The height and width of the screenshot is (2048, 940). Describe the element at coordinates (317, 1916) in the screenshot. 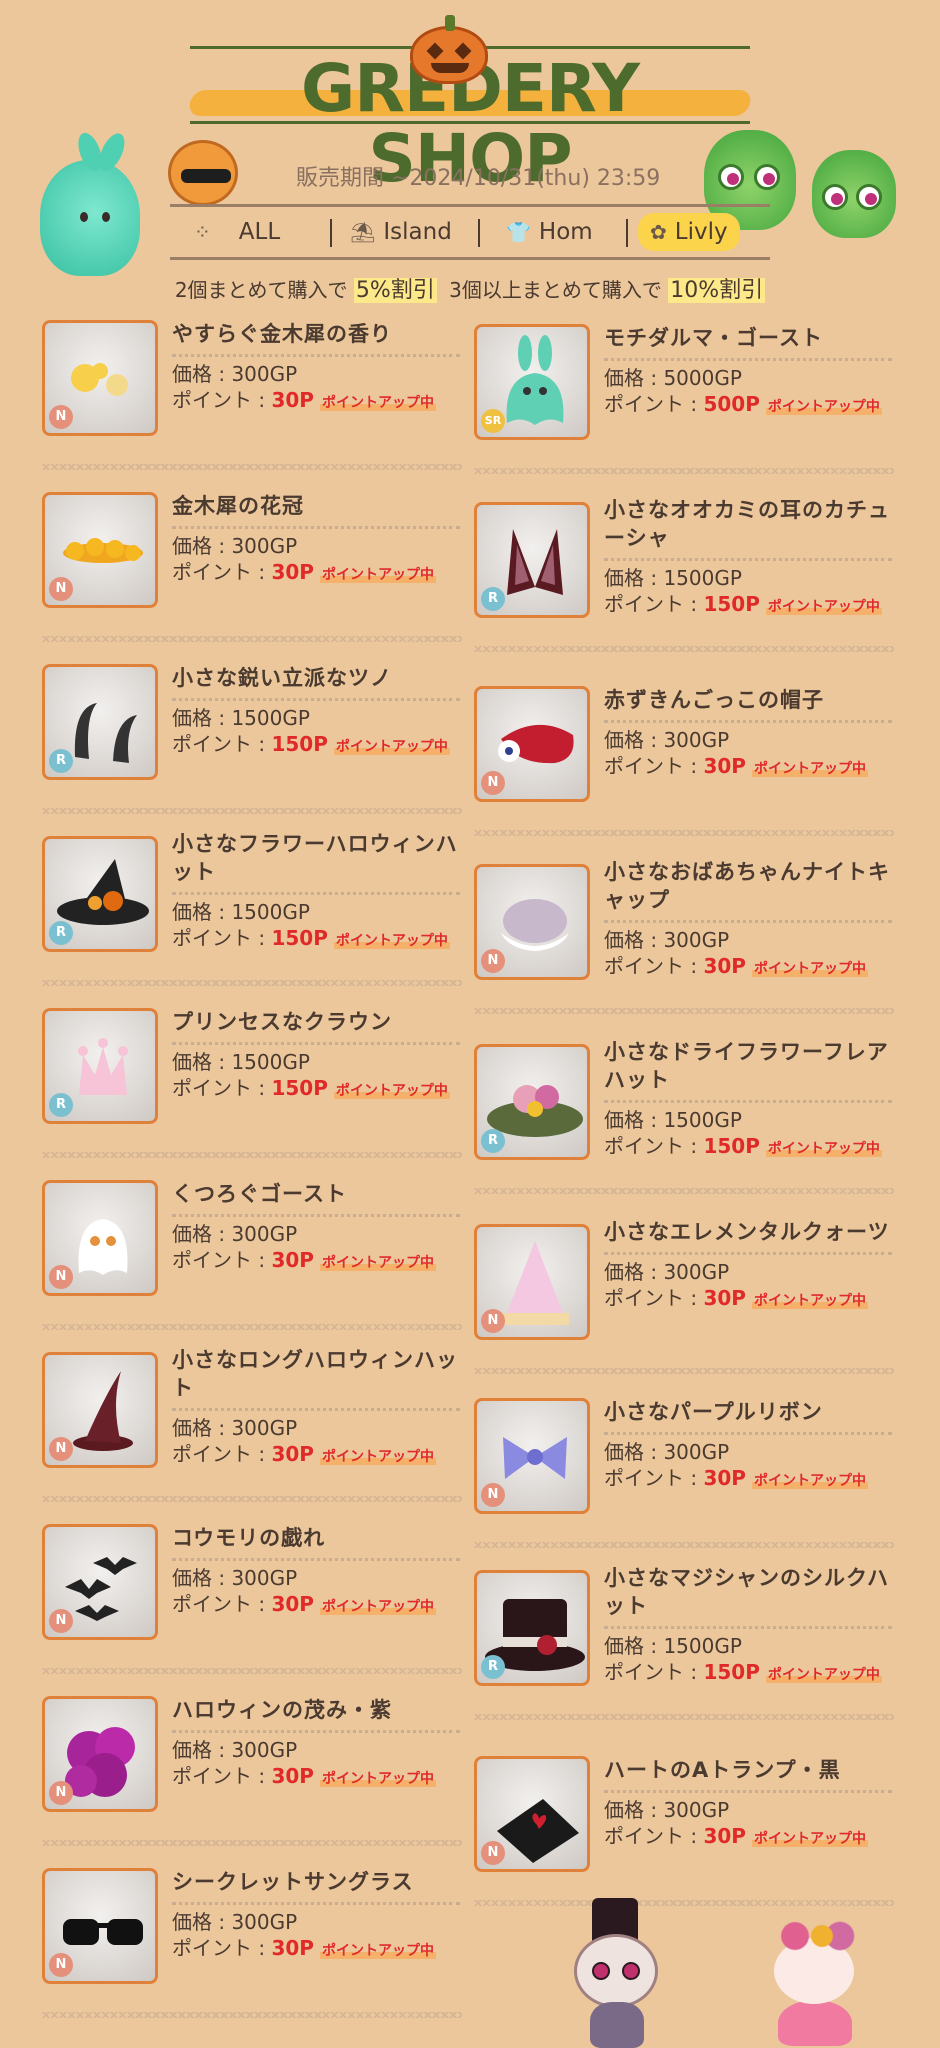

I see `item-info: シークレットサングラス 価格 : 300GP ポイント : 30P ポイントアップ中` at that location.